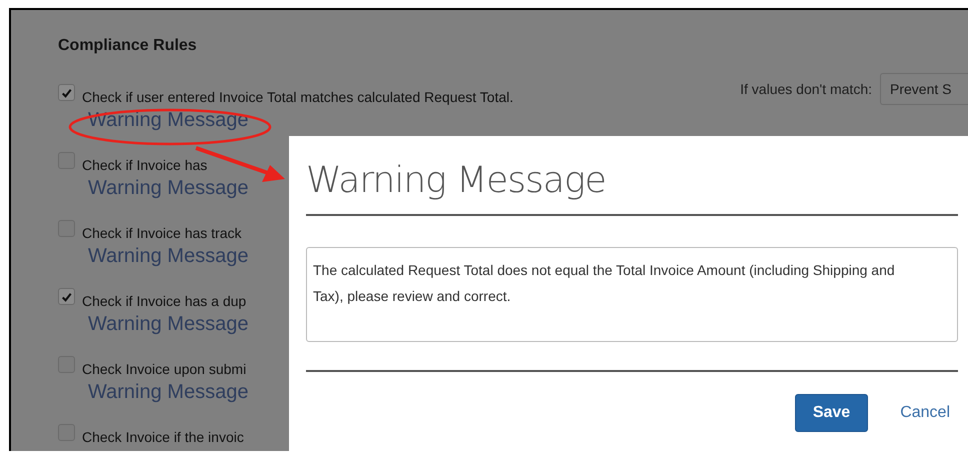  Describe the element at coordinates (128, 46) in the screenshot. I see `section-heading: Compliance Rules` at that location.